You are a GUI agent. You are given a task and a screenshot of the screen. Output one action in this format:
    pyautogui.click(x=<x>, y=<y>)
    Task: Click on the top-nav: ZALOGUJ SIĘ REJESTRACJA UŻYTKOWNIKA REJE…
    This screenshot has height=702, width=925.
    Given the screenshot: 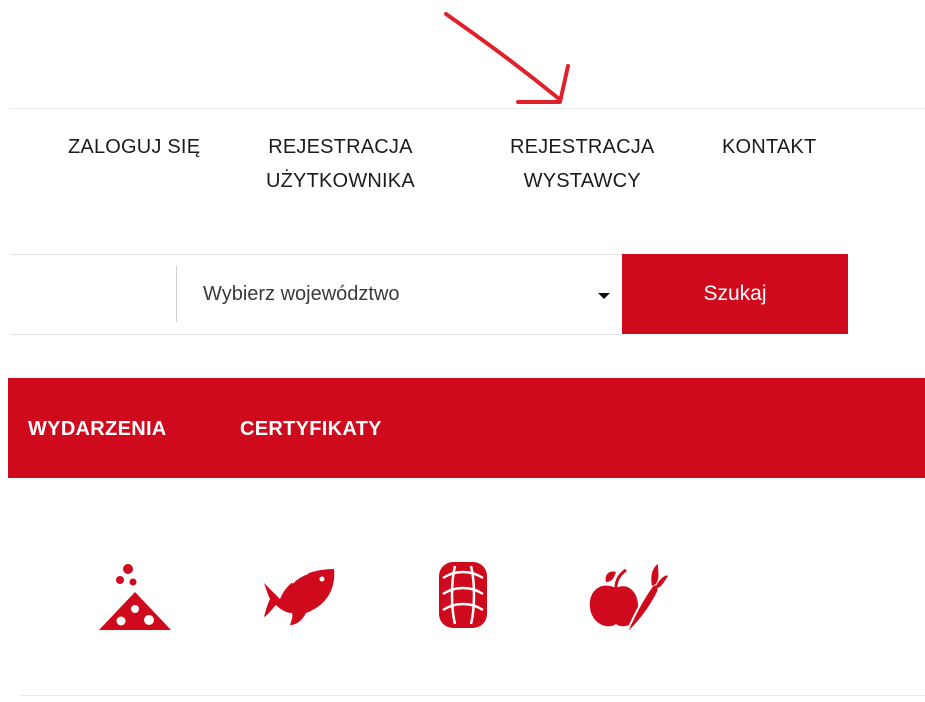 What is the action you would take?
    pyautogui.click(x=462, y=165)
    